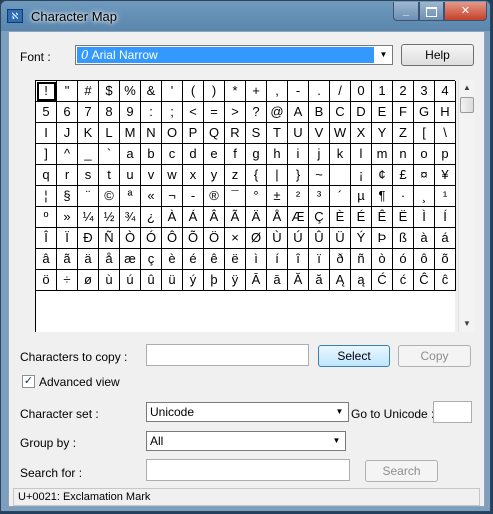  I want to click on character-cell: ÿ, so click(235, 280).